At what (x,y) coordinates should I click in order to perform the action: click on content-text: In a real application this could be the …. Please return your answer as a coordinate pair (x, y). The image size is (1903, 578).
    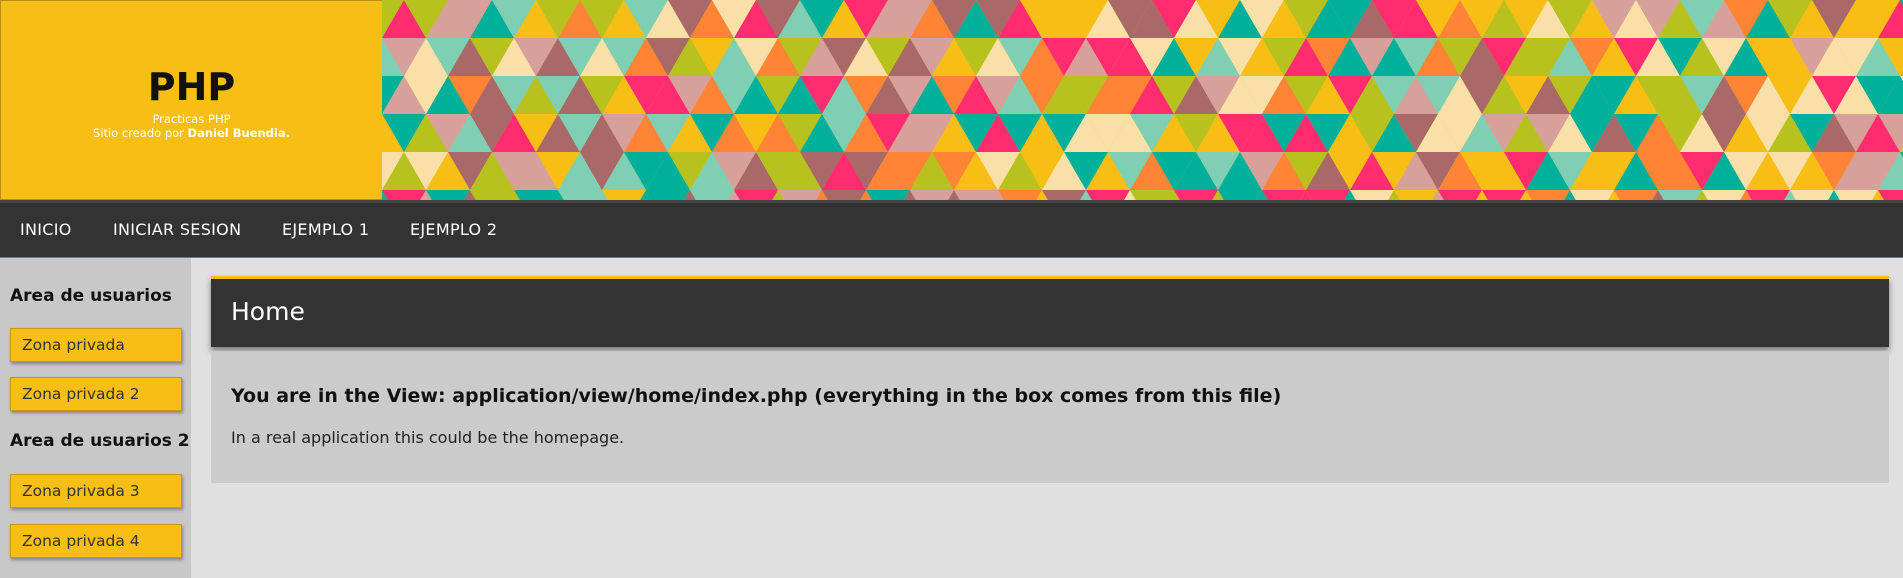
    Looking at the image, I should click on (428, 437).